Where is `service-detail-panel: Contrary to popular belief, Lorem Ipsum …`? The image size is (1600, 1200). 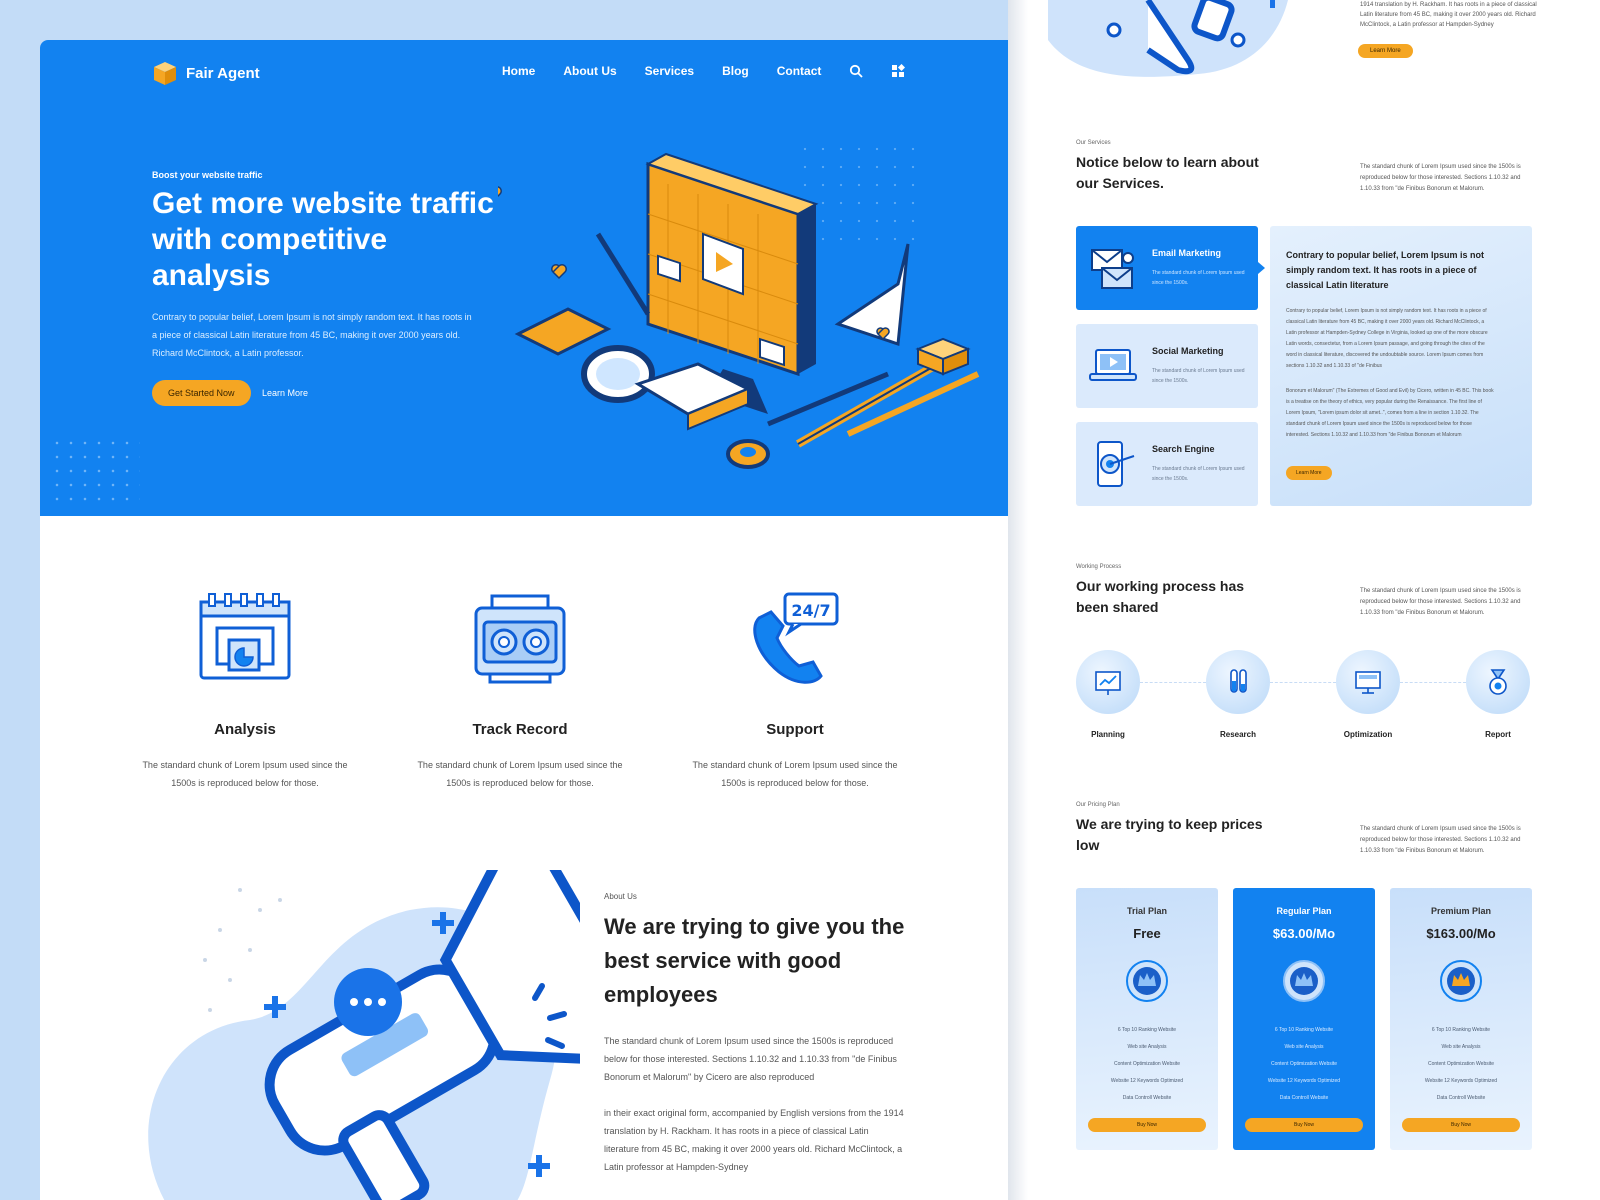 service-detail-panel: Contrary to popular belief, Lorem Ipsum … is located at coordinates (1401, 366).